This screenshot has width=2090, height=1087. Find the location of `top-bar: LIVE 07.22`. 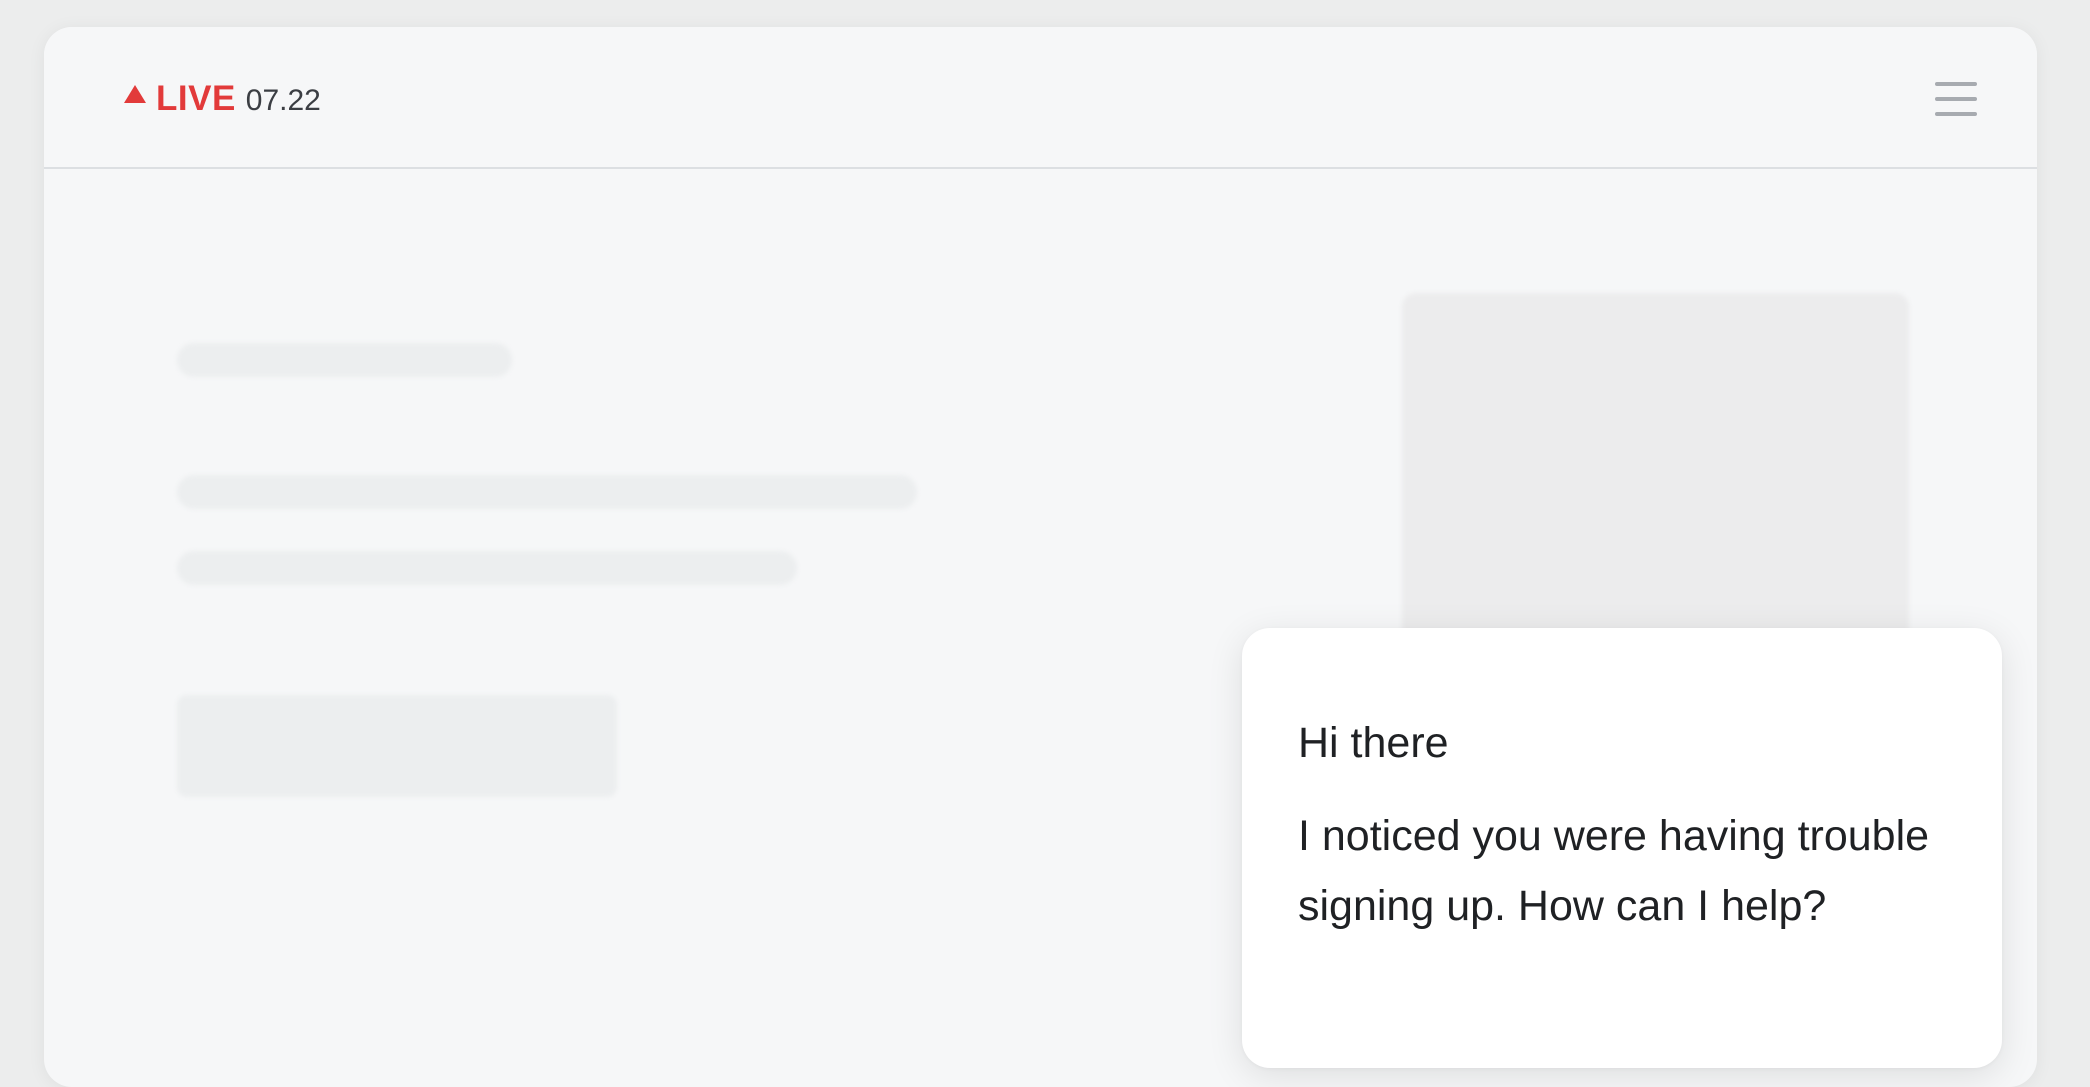

top-bar: LIVE 07.22 is located at coordinates (1040, 98).